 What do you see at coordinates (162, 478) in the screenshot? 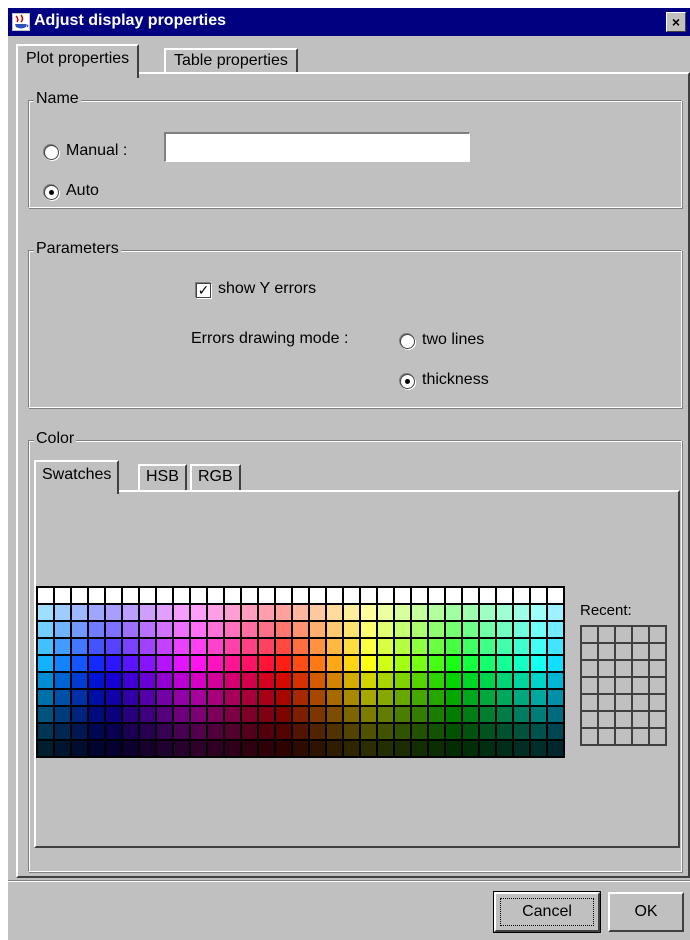
I see `tab-hsb: HSB` at bounding box center [162, 478].